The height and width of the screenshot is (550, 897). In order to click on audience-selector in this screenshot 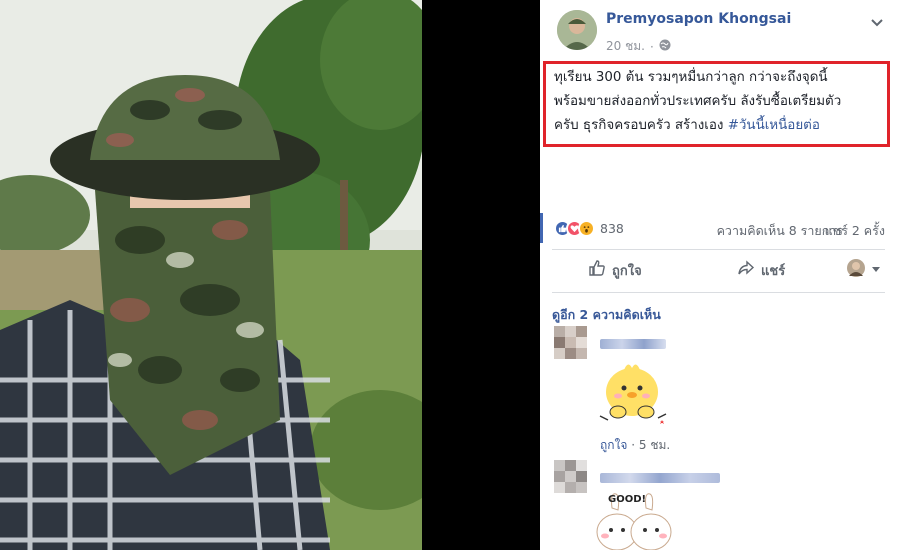, I will do `click(864, 270)`.